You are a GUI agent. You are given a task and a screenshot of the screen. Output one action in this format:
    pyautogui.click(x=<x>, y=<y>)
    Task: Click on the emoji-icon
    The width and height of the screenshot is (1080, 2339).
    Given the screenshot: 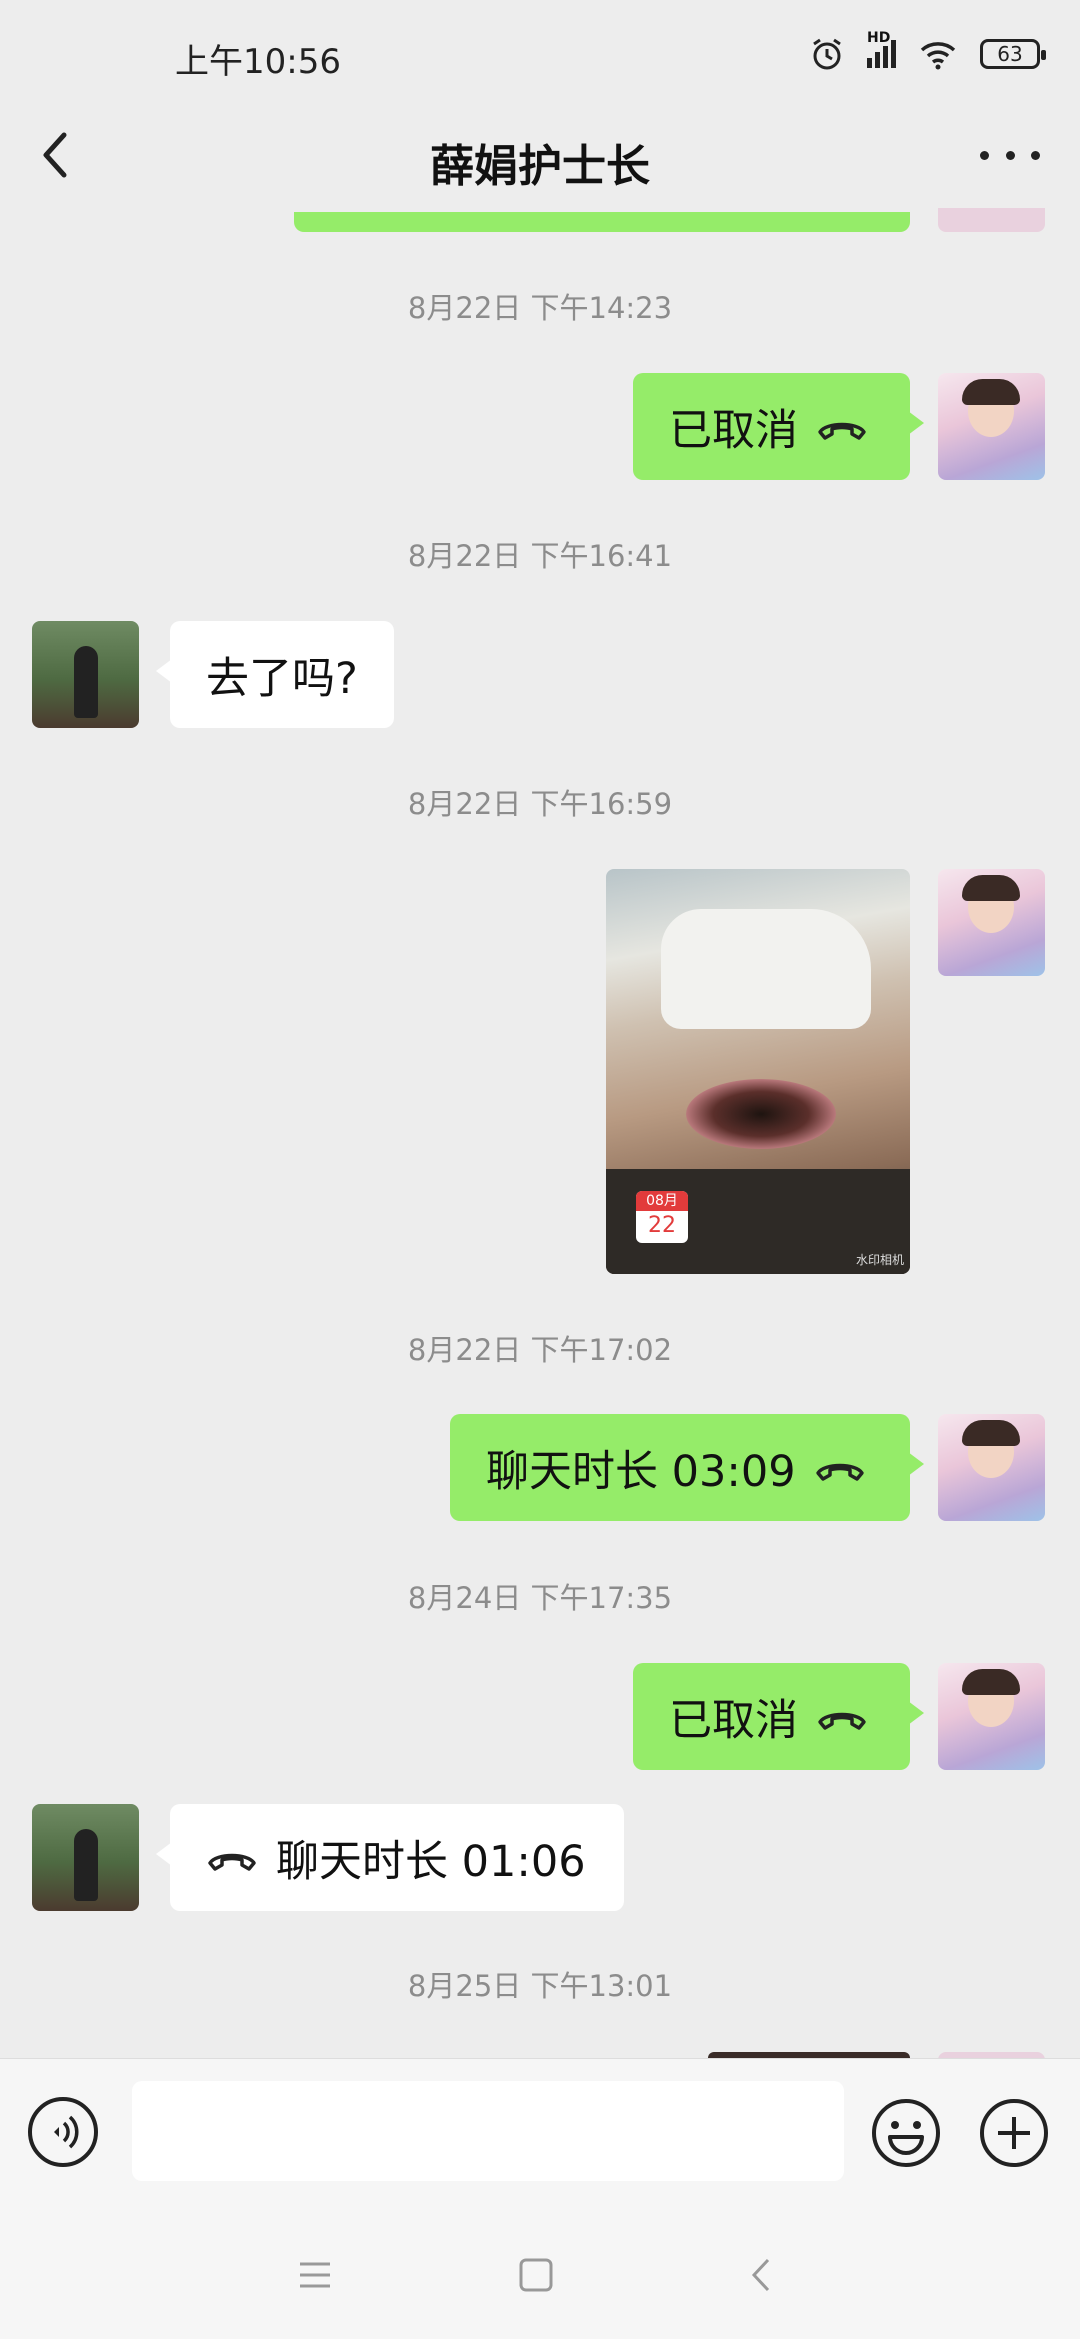 What is the action you would take?
    pyautogui.click(x=906, y=2133)
    